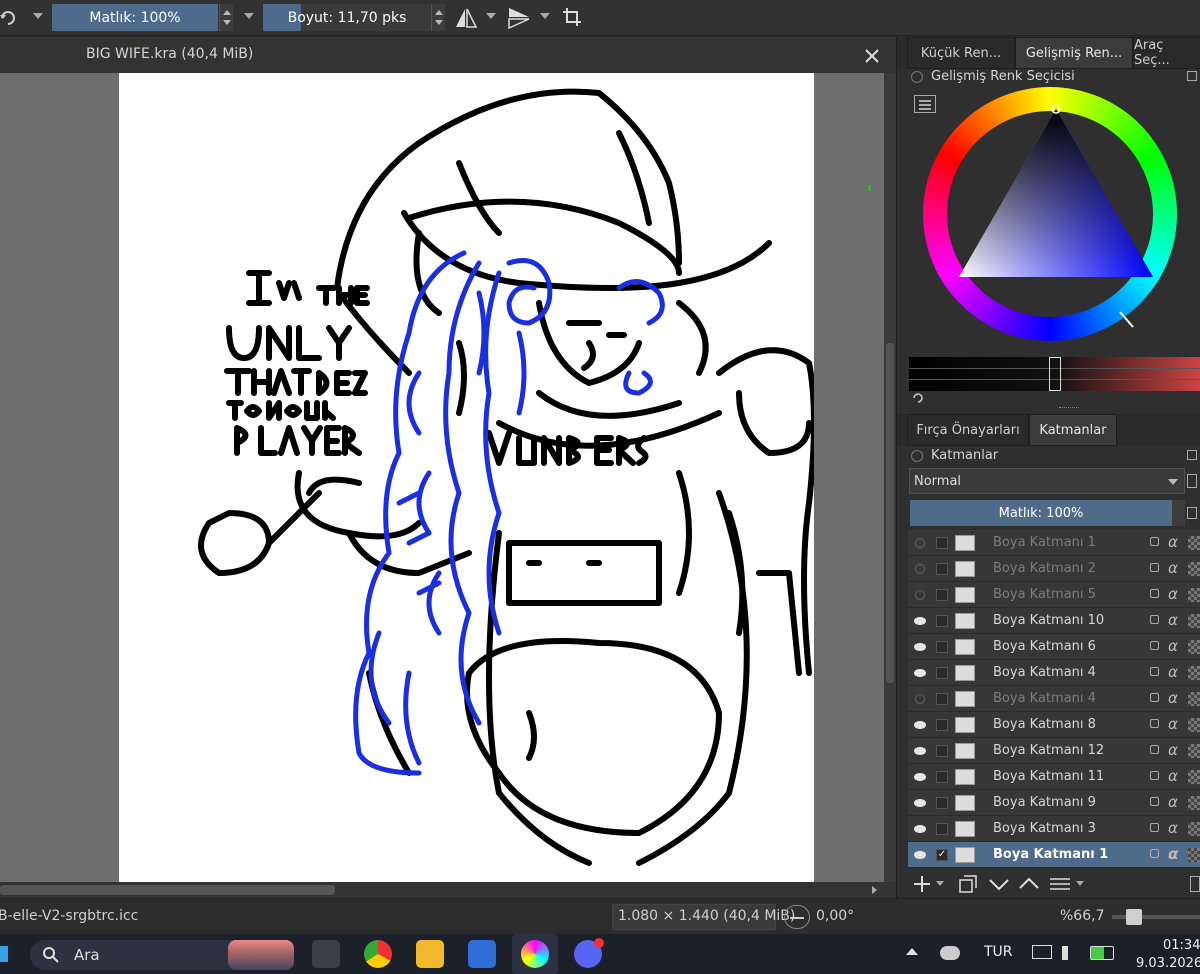  I want to click on size-spinner, so click(438, 17).